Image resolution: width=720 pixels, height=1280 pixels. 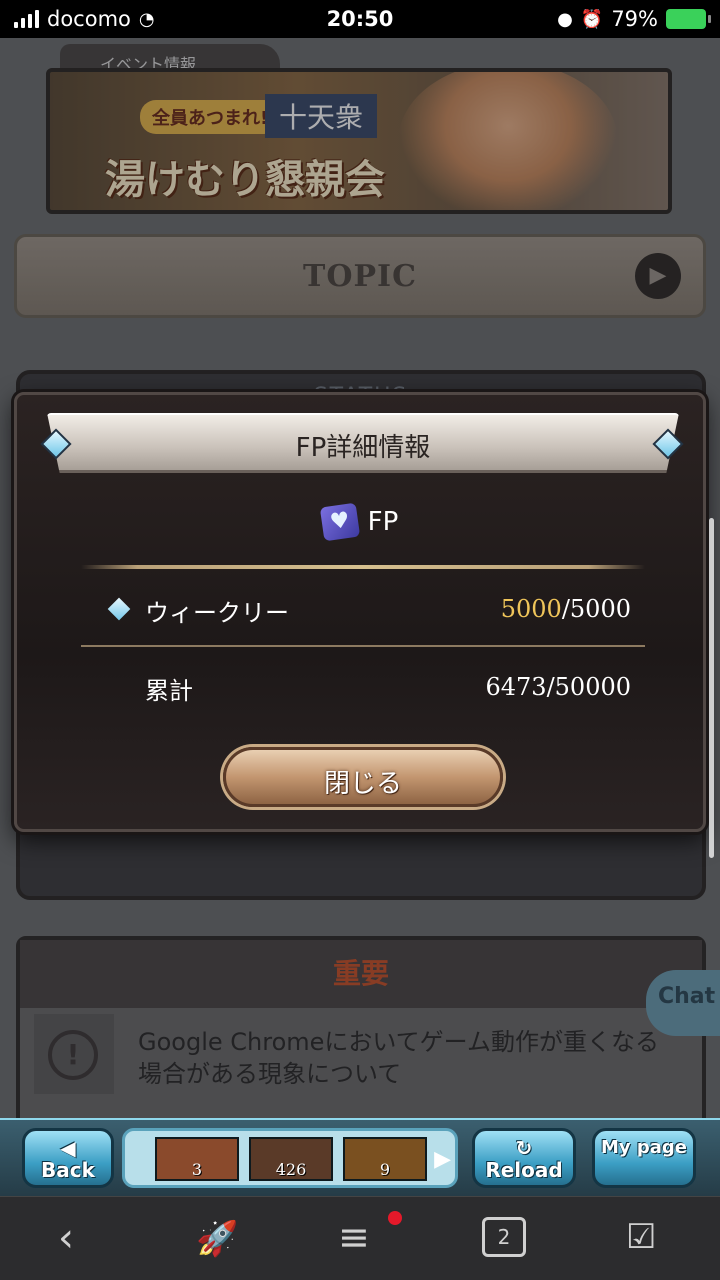 I want to click on quest-thumb: 3, so click(x=197, y=1159).